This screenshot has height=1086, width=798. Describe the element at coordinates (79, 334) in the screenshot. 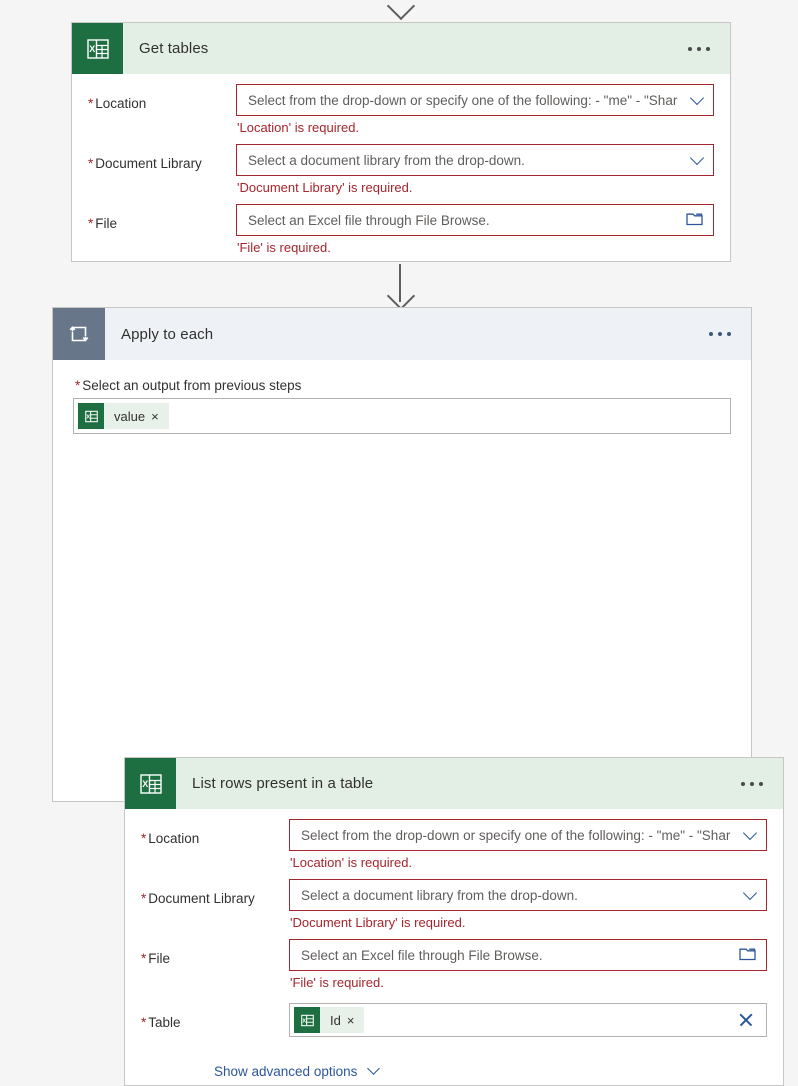

I see `loop-icon` at that location.